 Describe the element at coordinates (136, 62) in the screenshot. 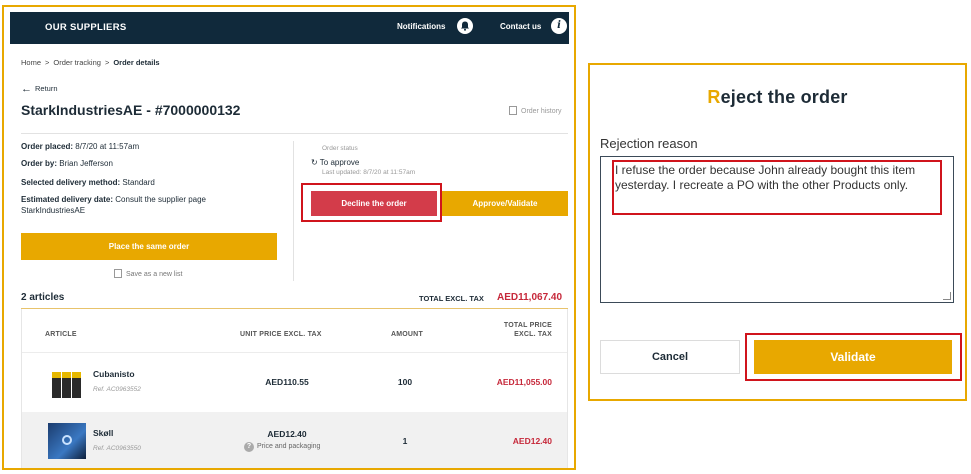

I see `breadcrumb-current: Order details` at that location.